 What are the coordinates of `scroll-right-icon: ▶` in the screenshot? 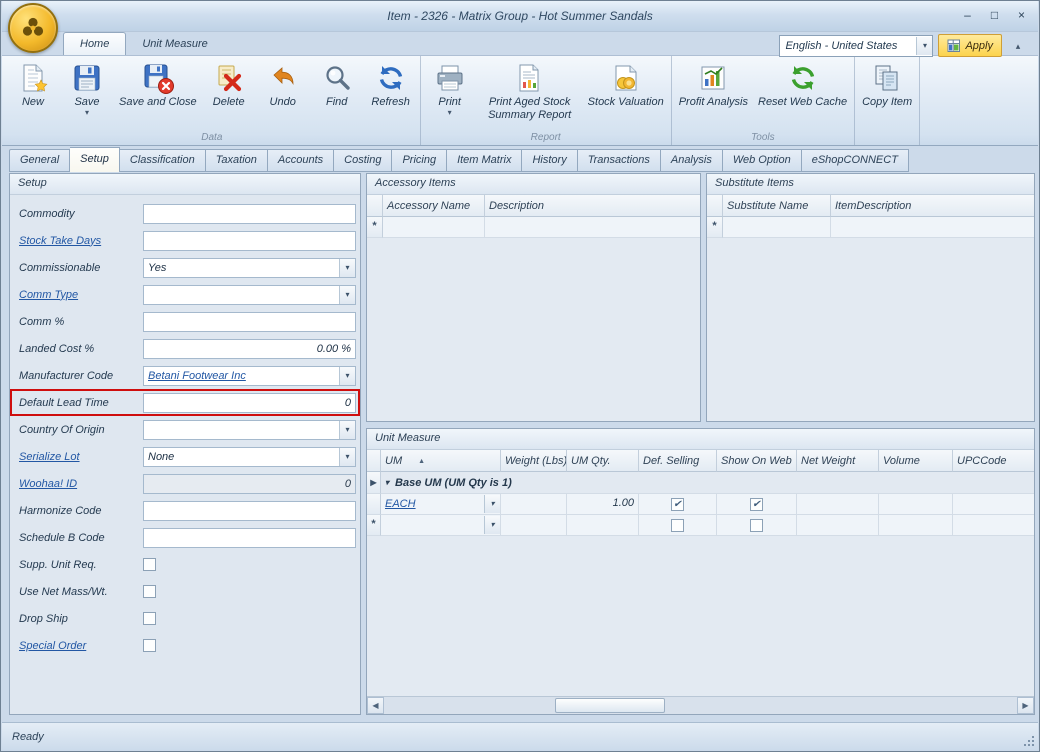 It's located at (1025, 705).